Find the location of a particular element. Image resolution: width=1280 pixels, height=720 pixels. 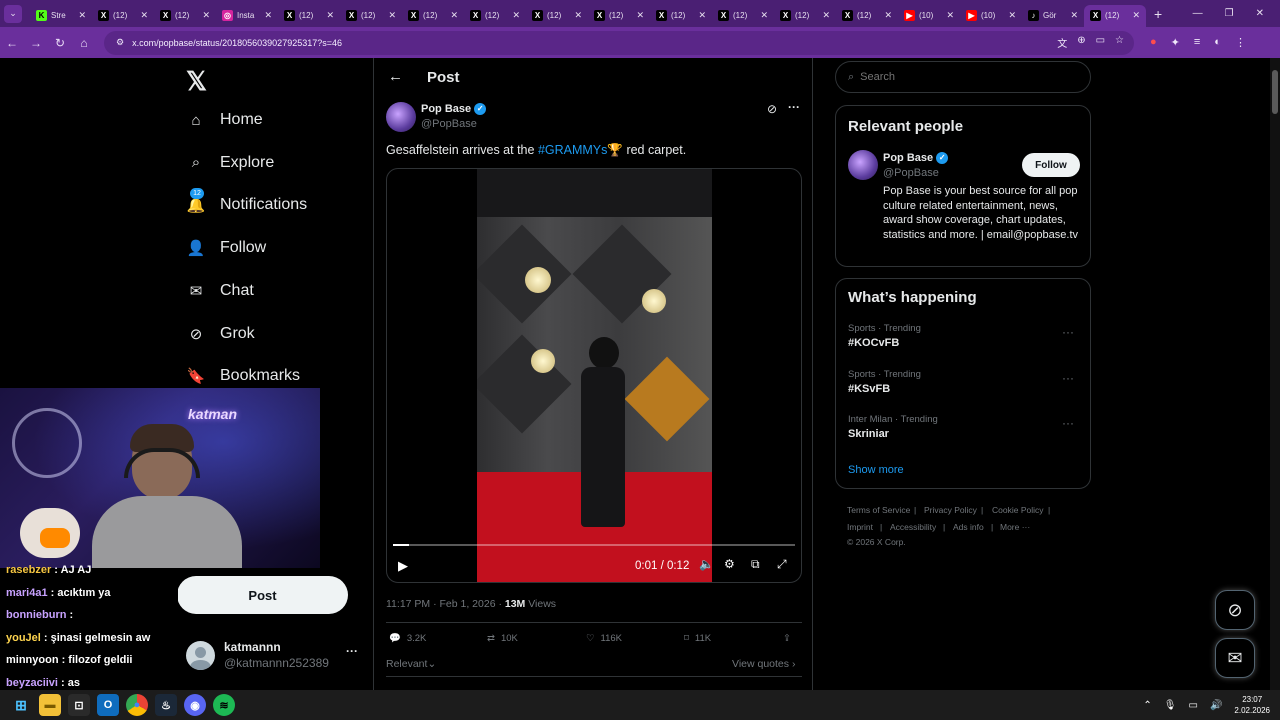

fullscreen-icon: ⤢ is located at coordinates (782, 564).